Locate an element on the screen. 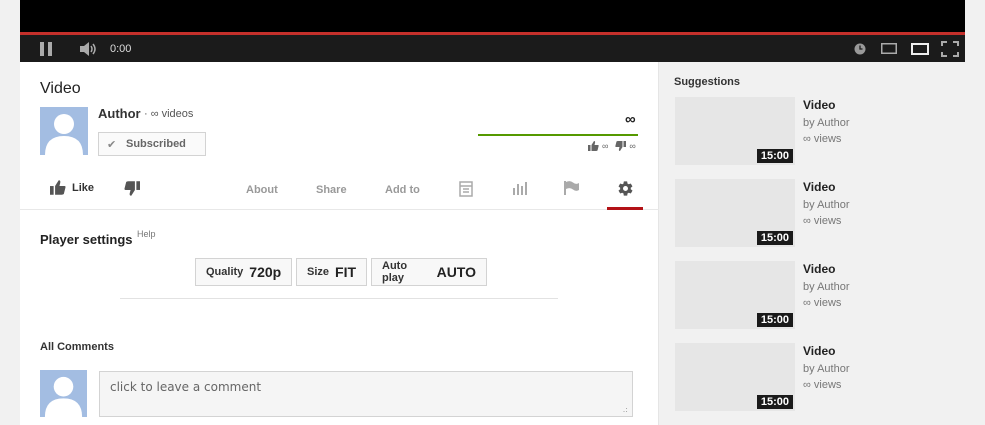  pause-icon is located at coordinates (46, 48).